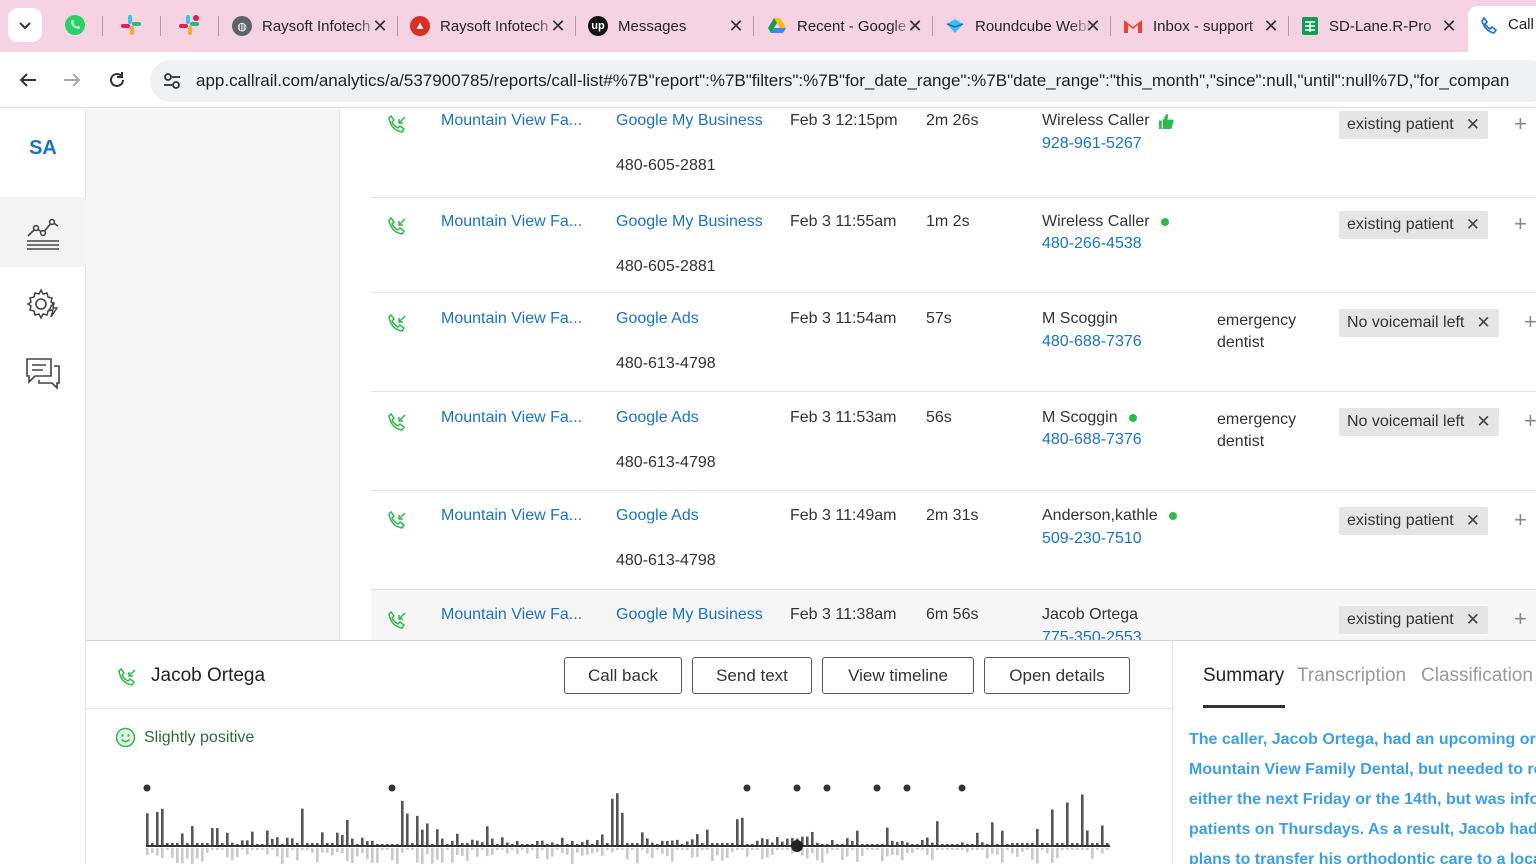  What do you see at coordinates (629, 817) in the screenshot?
I see `call-audio-waveform` at bounding box center [629, 817].